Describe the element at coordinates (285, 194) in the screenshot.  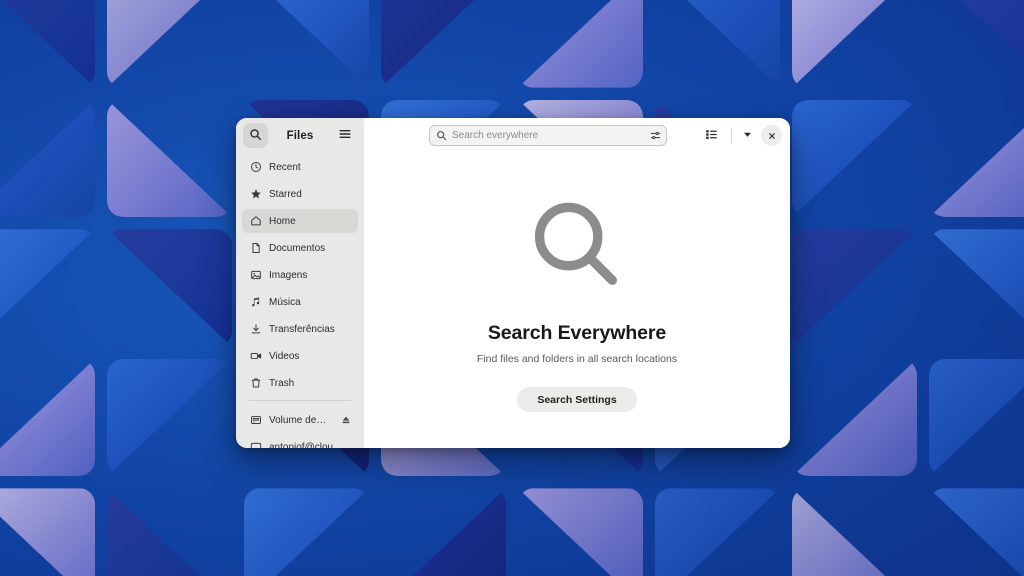
I see `sidebar-item-label: Starred` at that location.